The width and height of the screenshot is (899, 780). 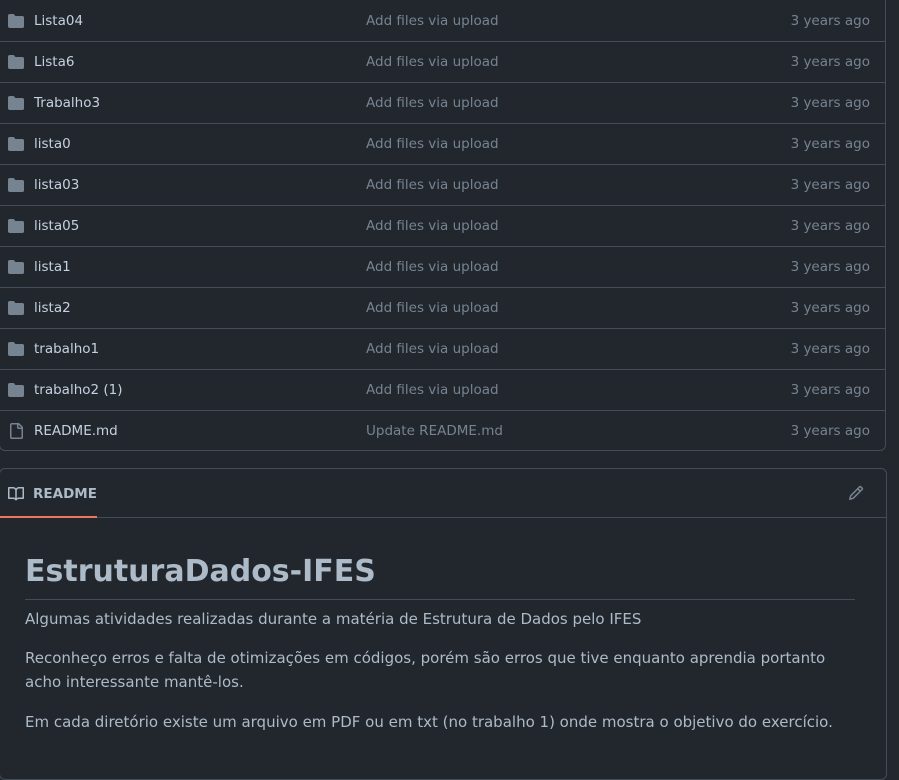 What do you see at coordinates (440, 574) in the screenshot?
I see `readme-title: EstruturaDados-IFES` at bounding box center [440, 574].